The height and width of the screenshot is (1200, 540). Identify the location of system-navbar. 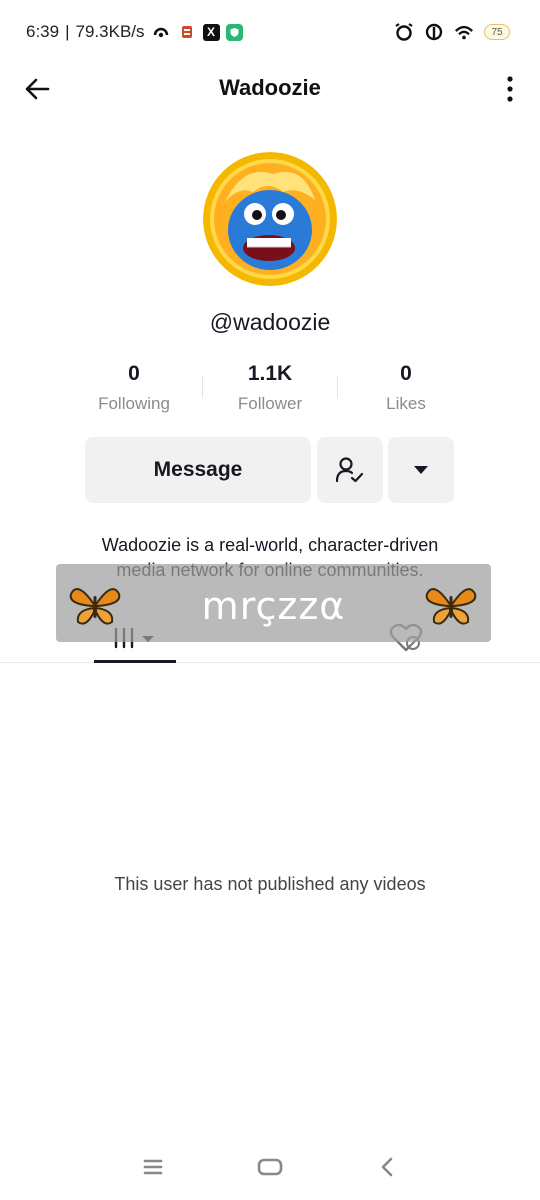
(270, 1170).